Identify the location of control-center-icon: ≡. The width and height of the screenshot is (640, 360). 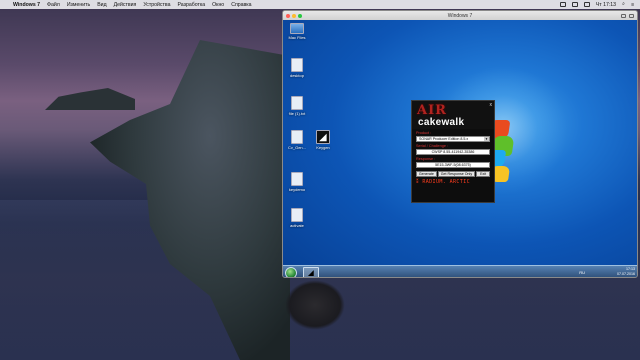
(632, 5).